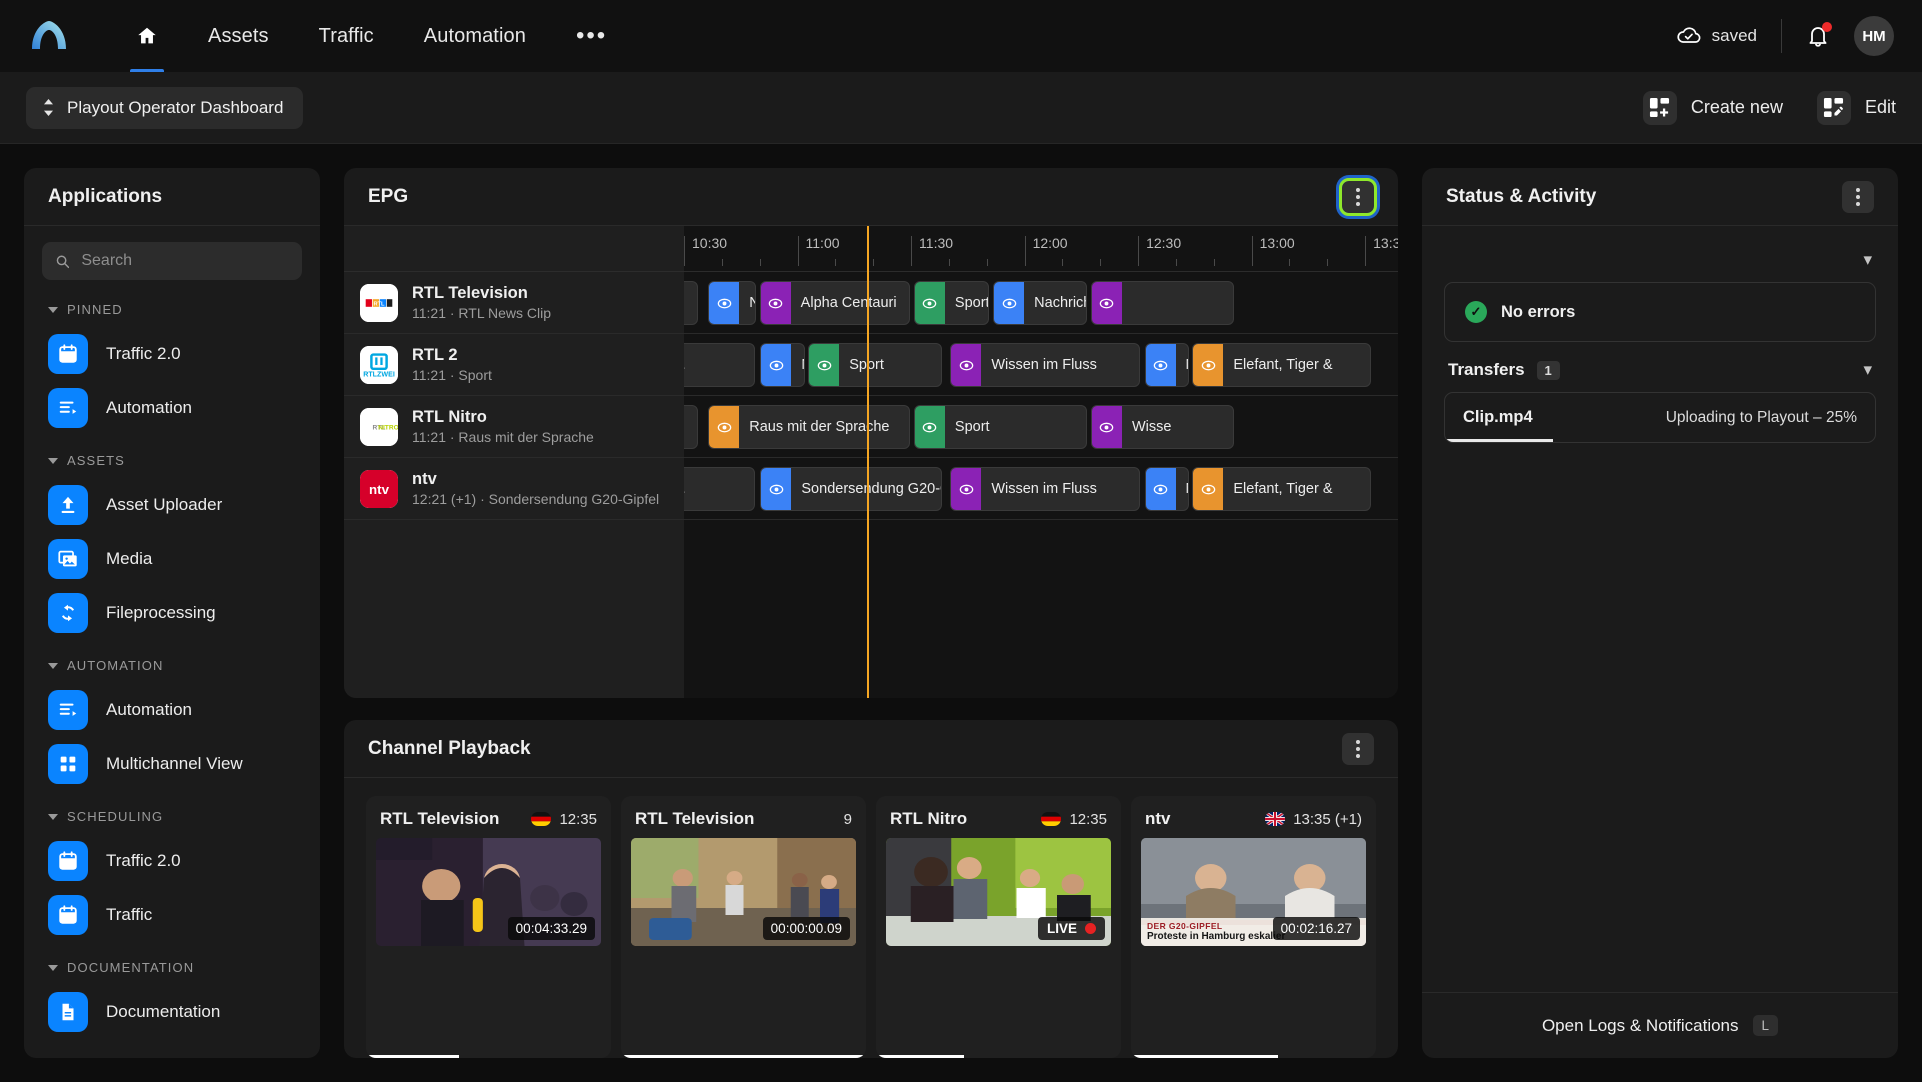 The image size is (1922, 1082). What do you see at coordinates (536, 498) in the screenshot?
I see `epg-channel-current: 12:21 (+1) · Sondersendung G20-Gipfel` at bounding box center [536, 498].